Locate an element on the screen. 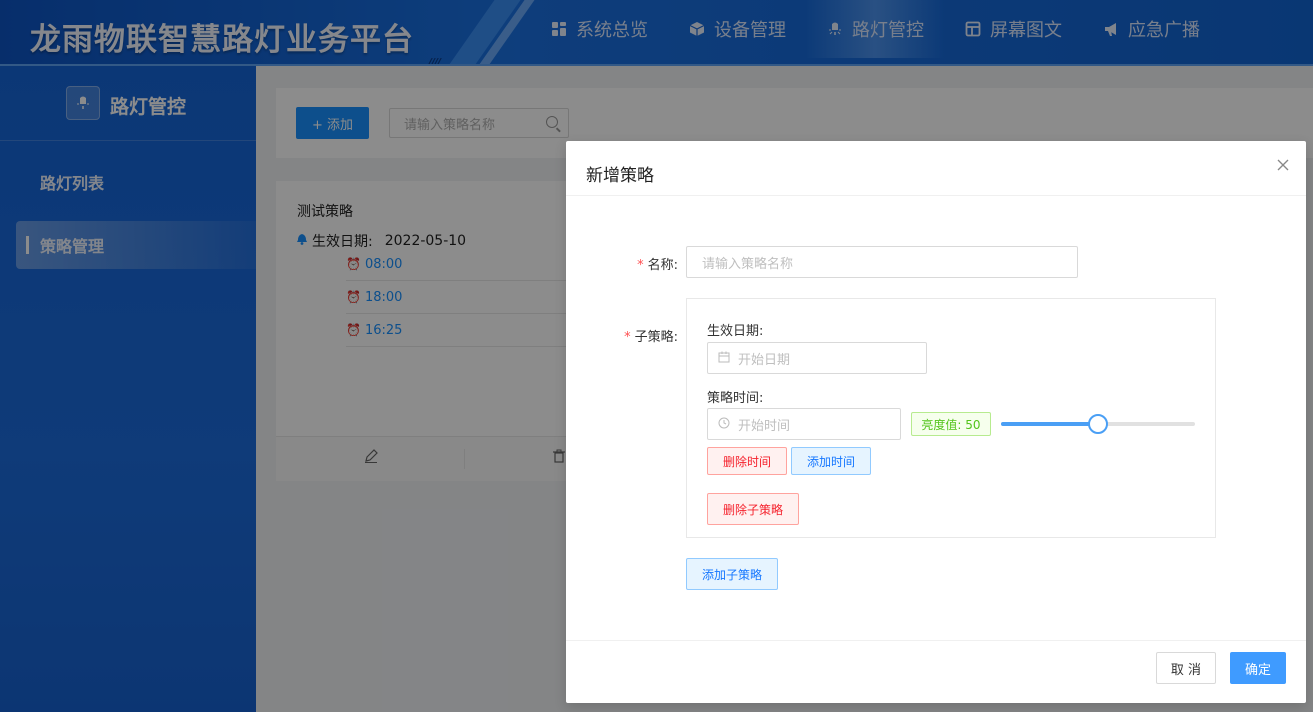 The height and width of the screenshot is (712, 1313). clock-icon is located at coordinates (724, 424).